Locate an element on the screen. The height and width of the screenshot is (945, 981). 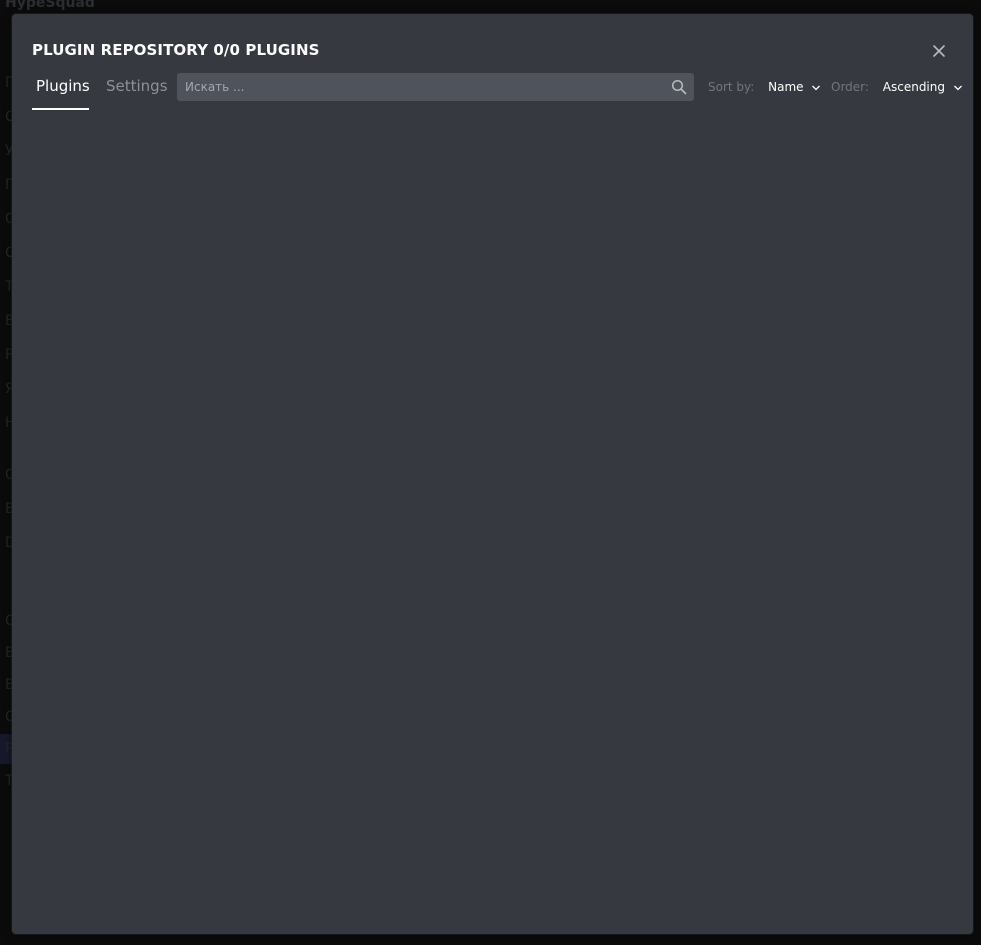
search-icon is located at coordinates (679, 87).